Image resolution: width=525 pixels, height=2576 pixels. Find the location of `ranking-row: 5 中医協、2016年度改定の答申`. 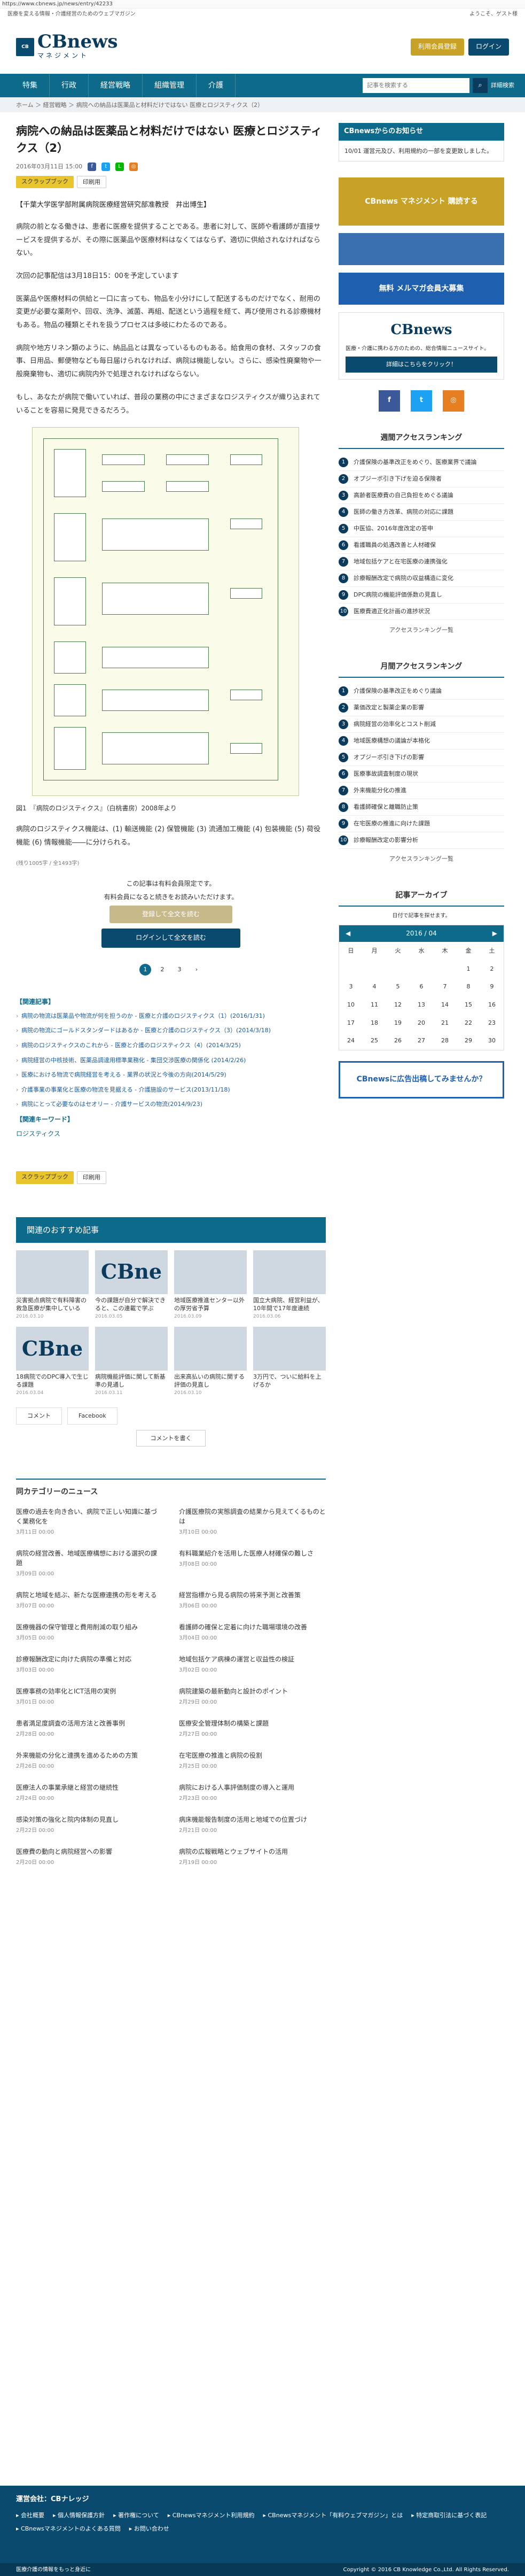

ranking-row: 5 中医協、2016年度改定の答申 is located at coordinates (421, 529).